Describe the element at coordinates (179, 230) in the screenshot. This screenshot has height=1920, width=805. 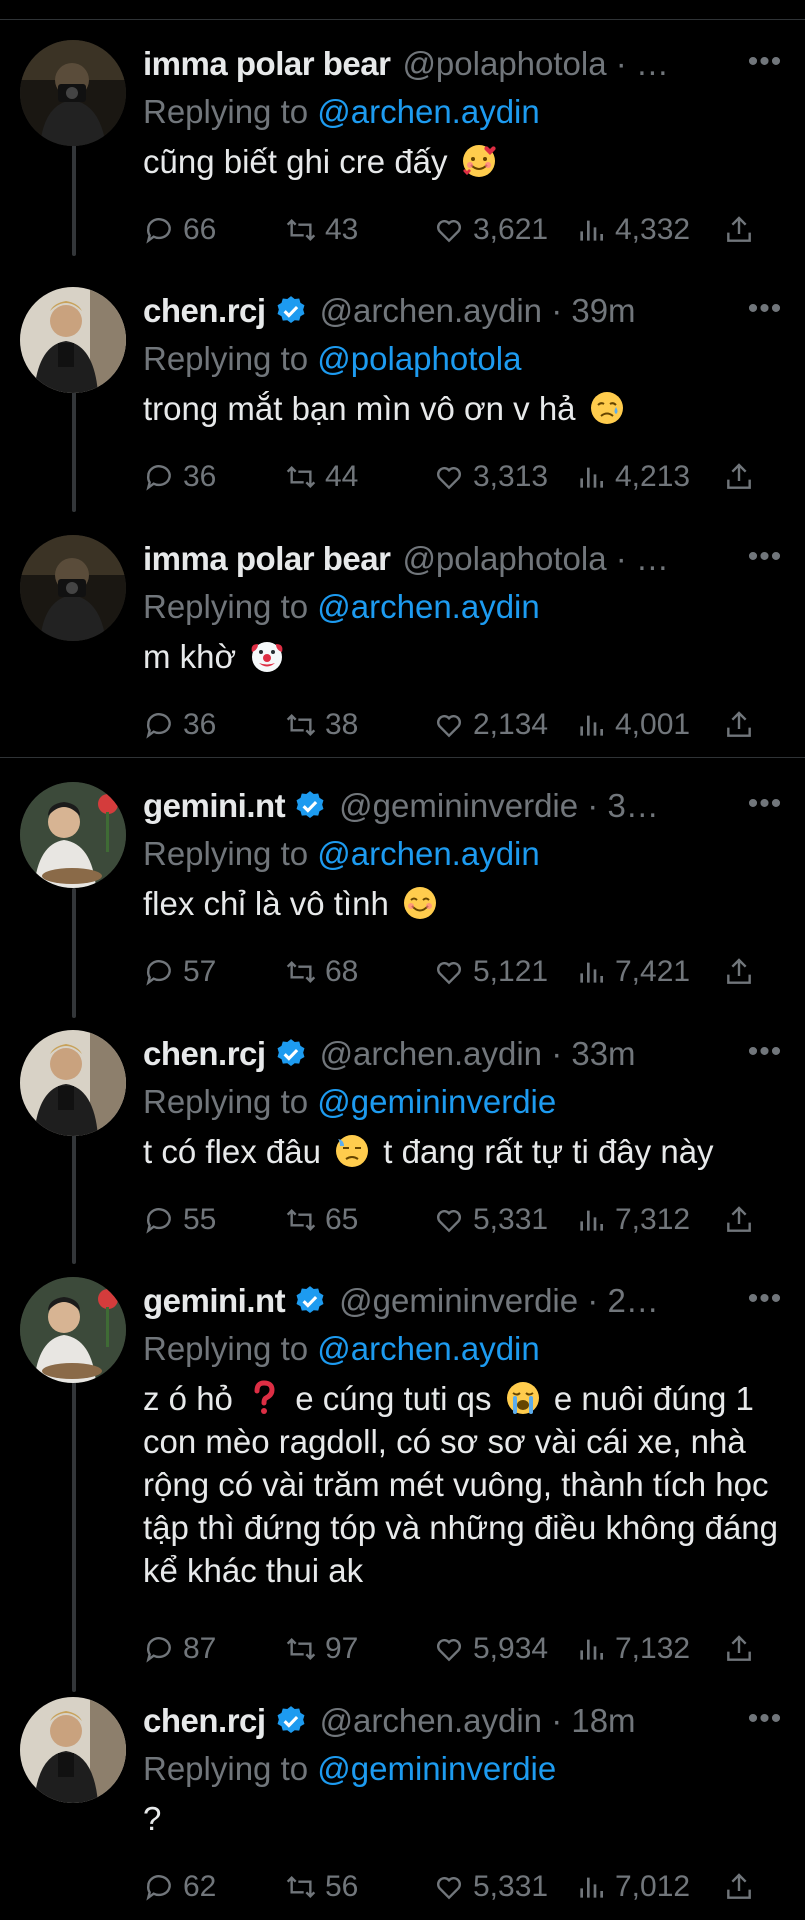
I see `reply-button: 66` at that location.